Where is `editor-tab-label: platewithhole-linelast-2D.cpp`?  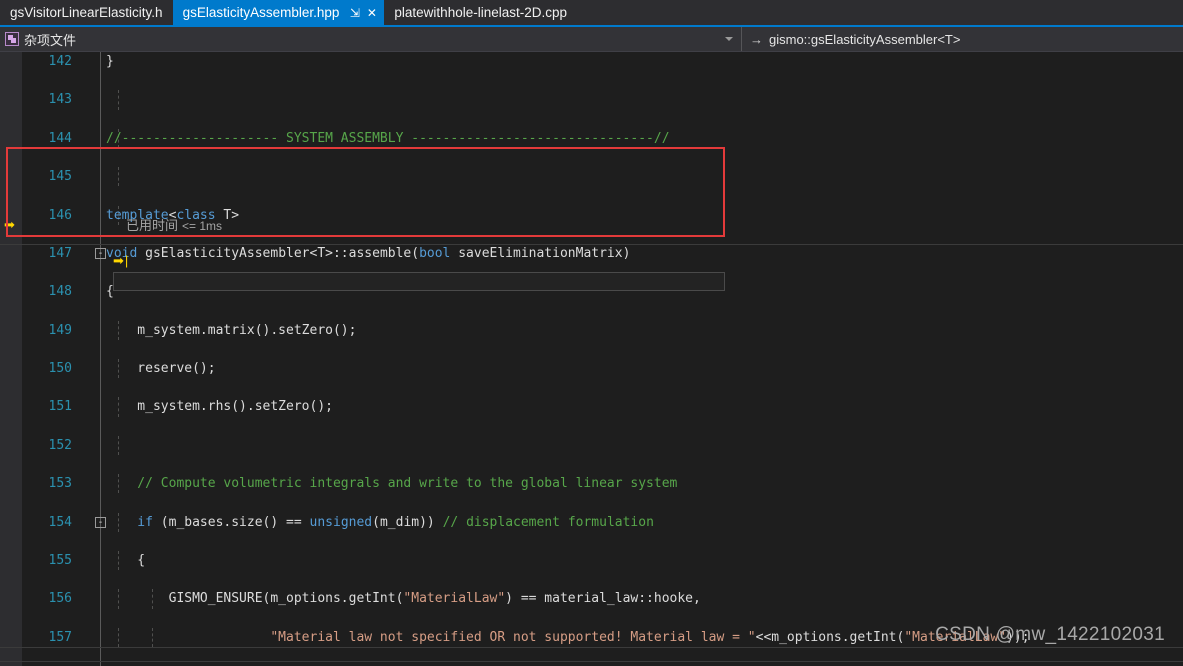 editor-tab-label: platewithhole-linelast-2D.cpp is located at coordinates (480, 12).